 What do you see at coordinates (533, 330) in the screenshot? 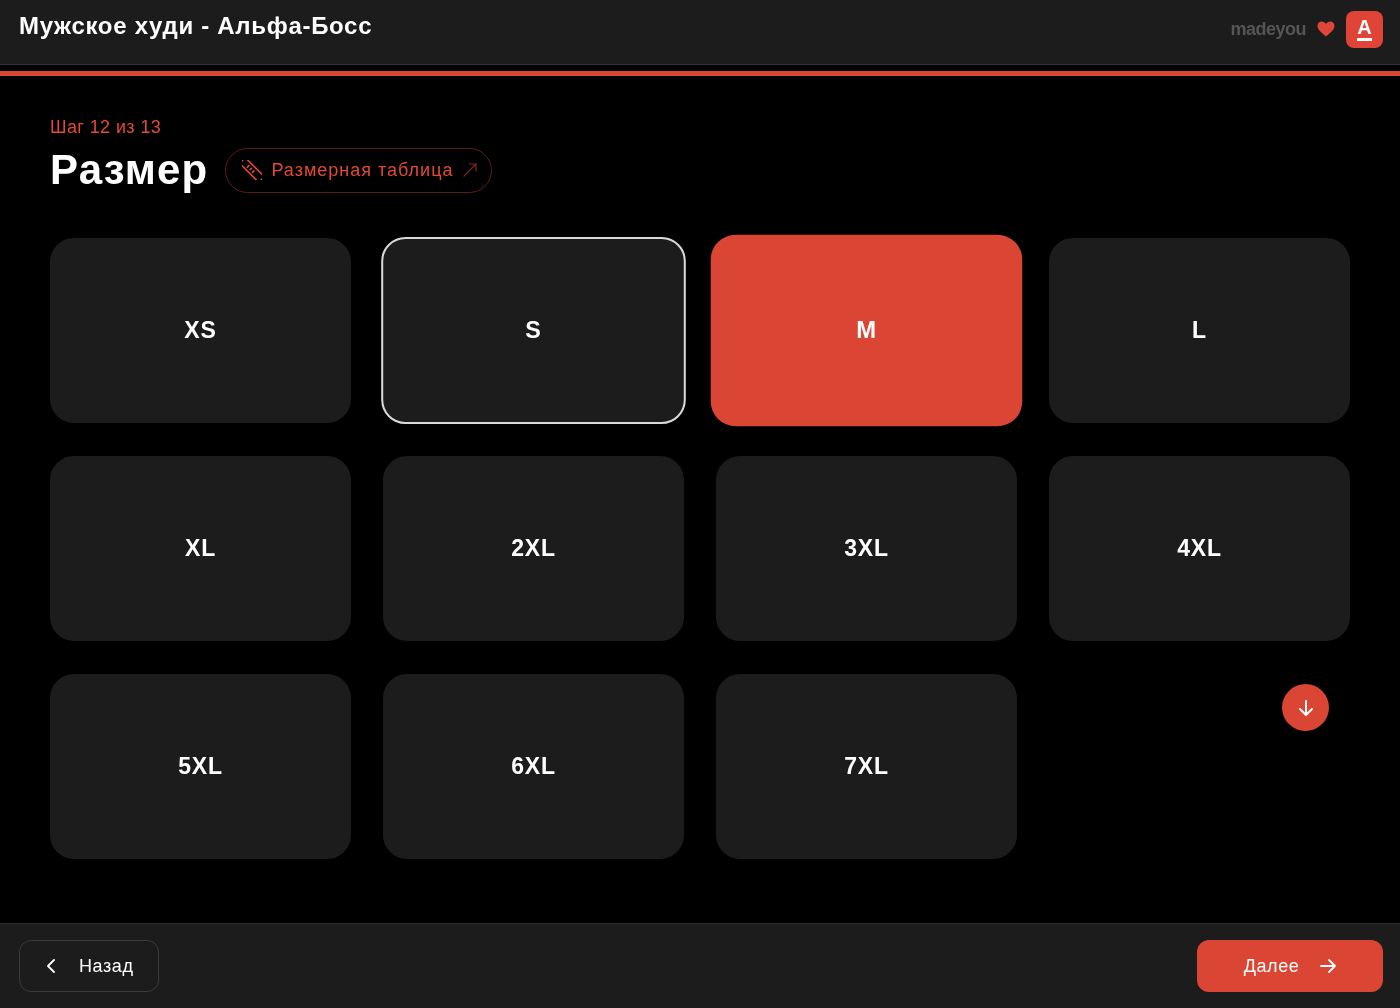
I see `size-option: S` at bounding box center [533, 330].